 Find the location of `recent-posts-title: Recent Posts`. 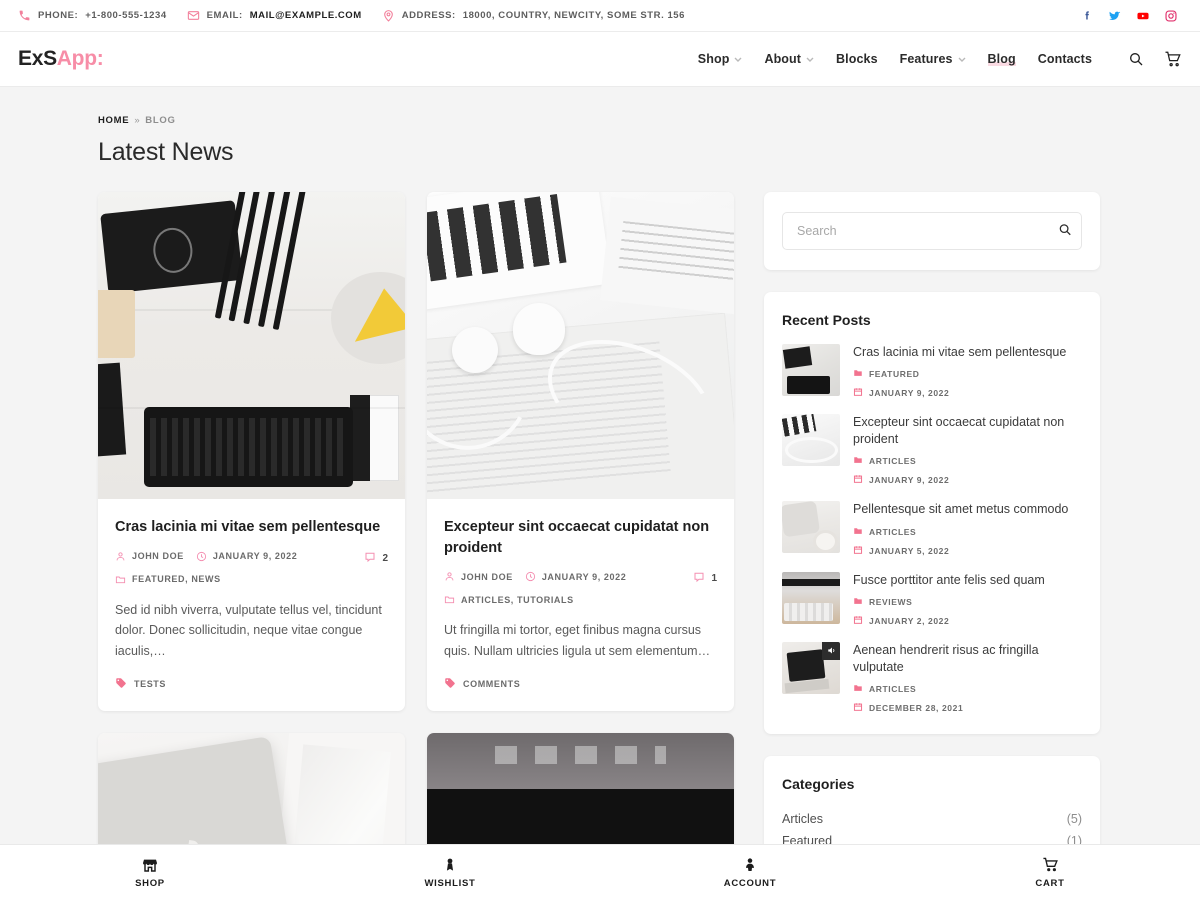

recent-posts-title: Recent Posts is located at coordinates (826, 320).